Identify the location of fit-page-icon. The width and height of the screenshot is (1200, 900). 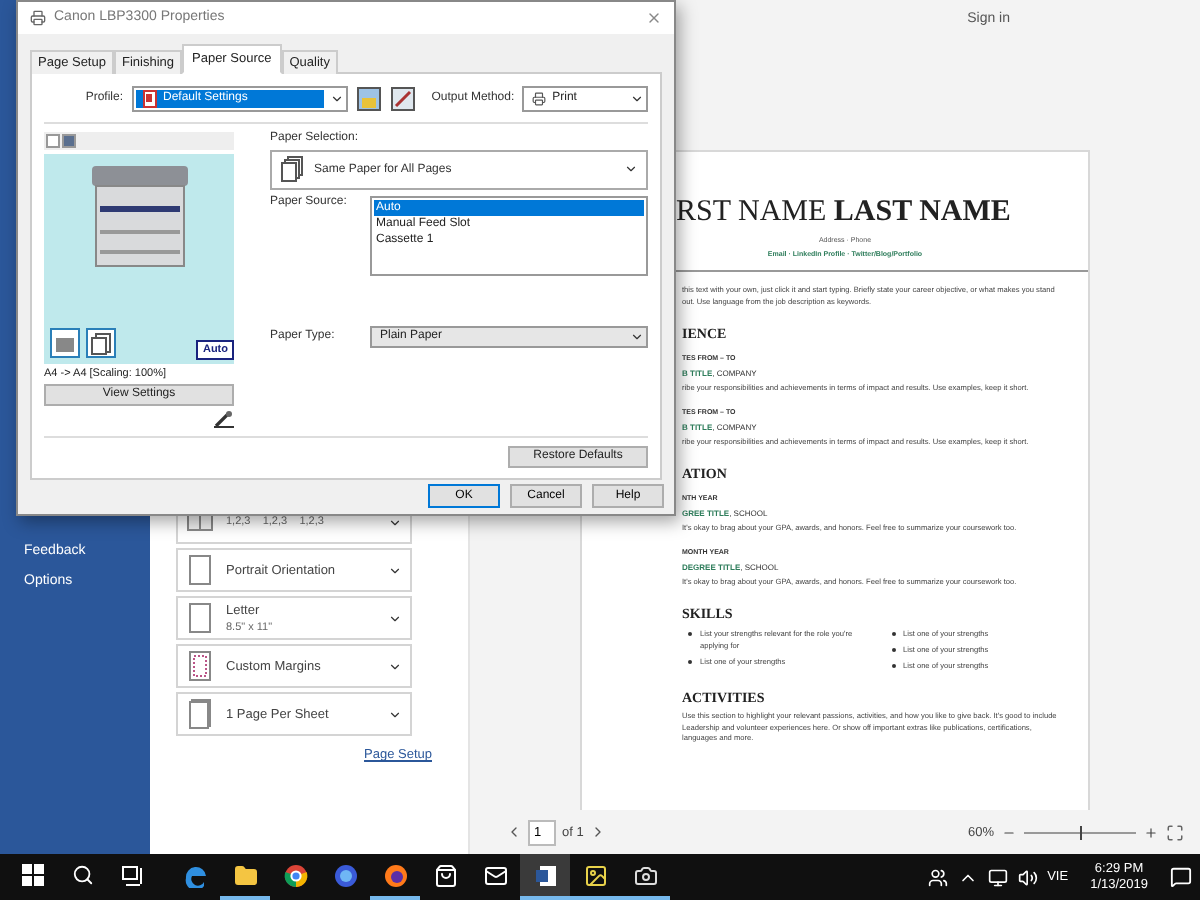
(1175, 832).